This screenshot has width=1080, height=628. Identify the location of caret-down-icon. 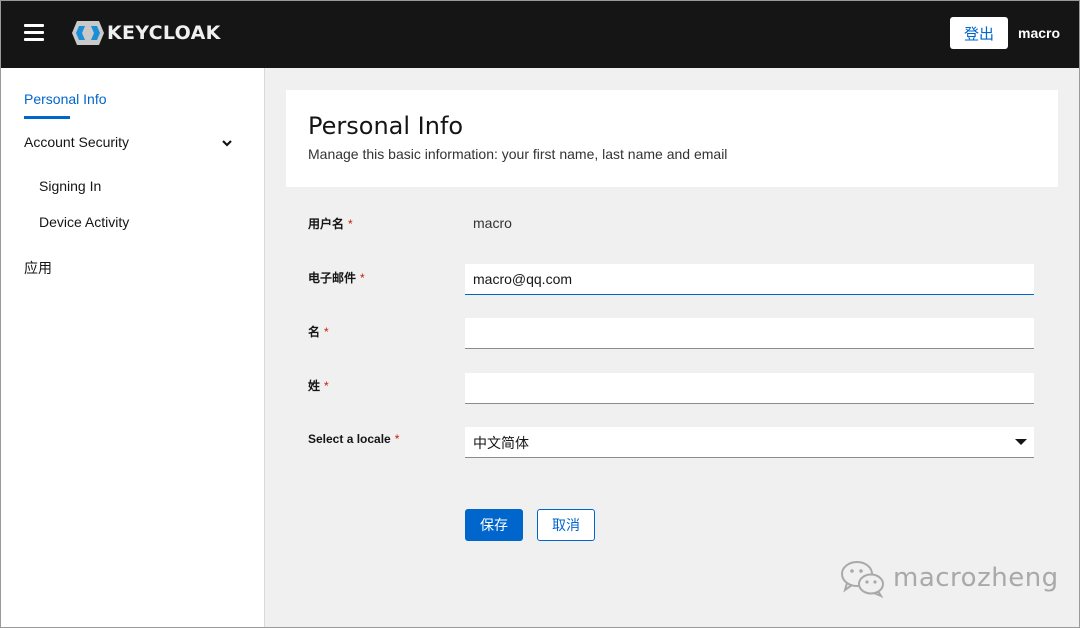
(1021, 442).